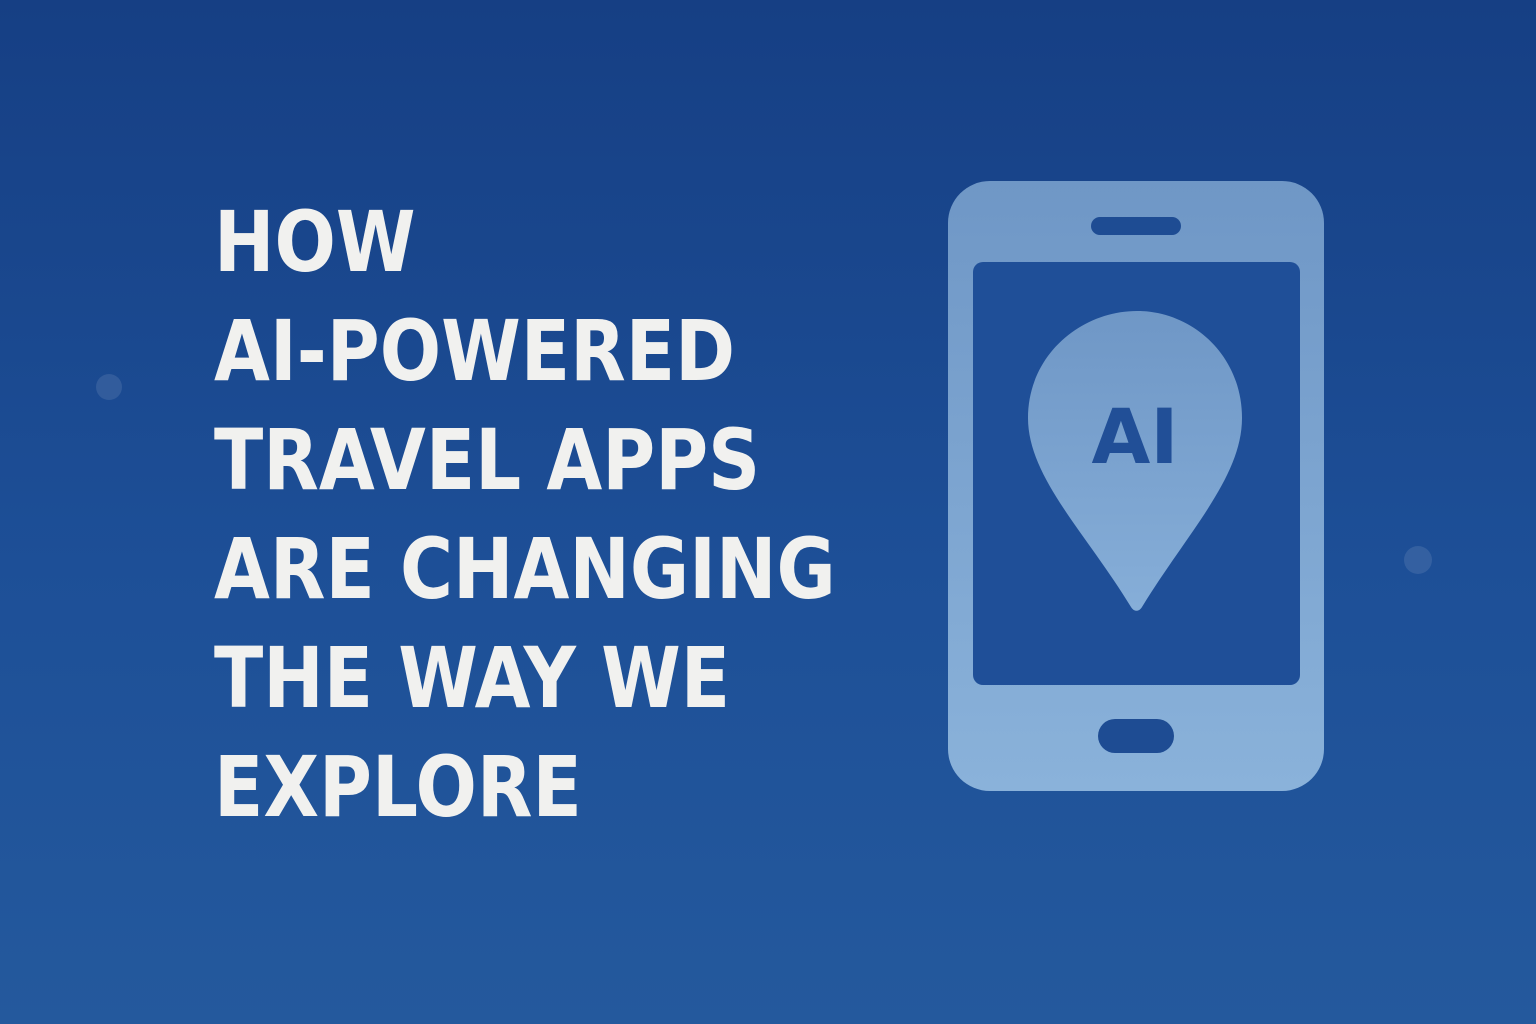  What do you see at coordinates (472, 678) in the screenshot?
I see `headline-line-5: THE WAY WE` at bounding box center [472, 678].